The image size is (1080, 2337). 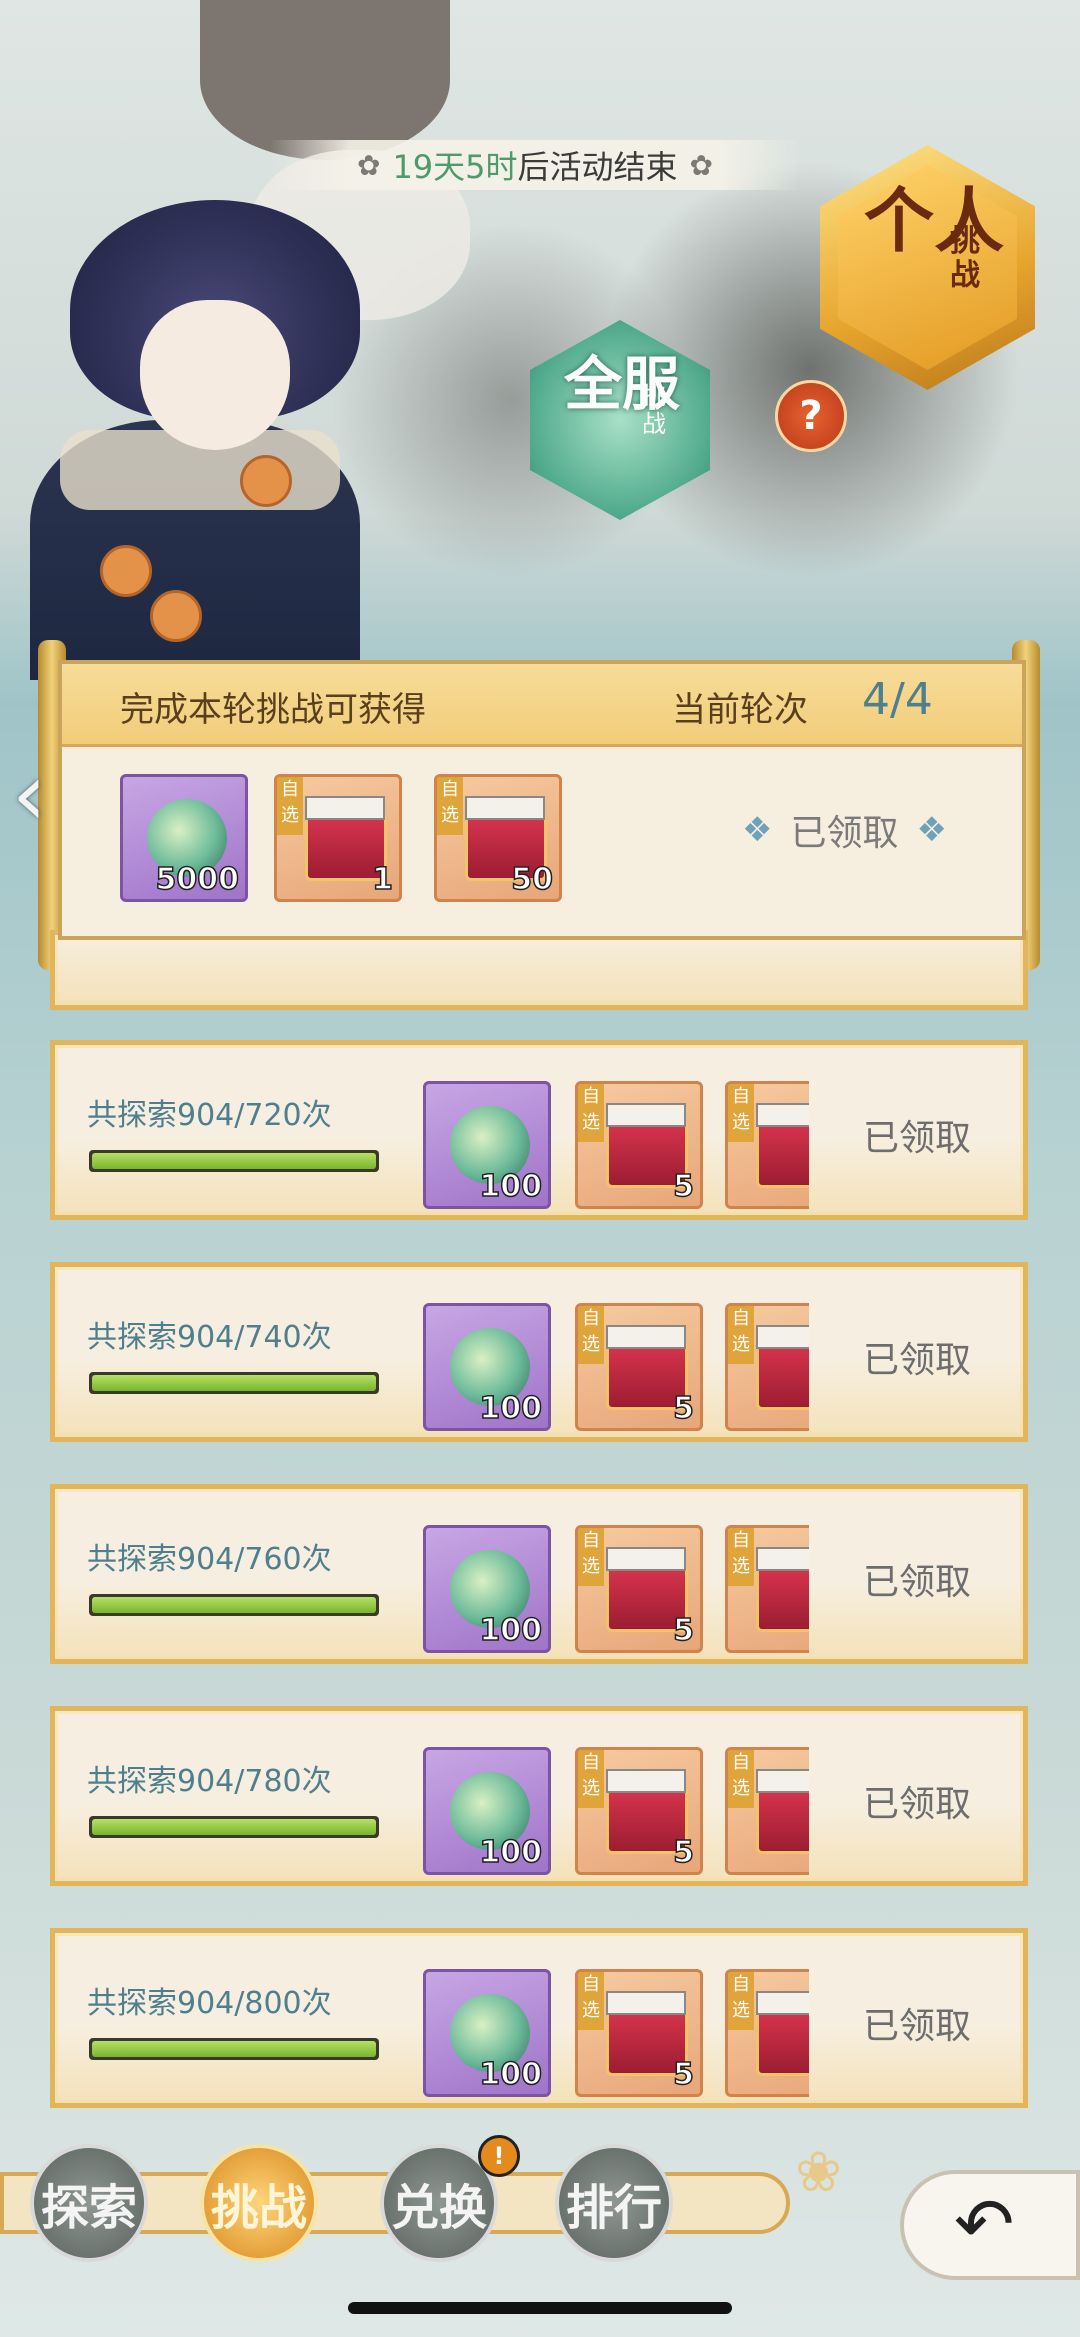 What do you see at coordinates (325, 80) in the screenshot?
I see `ghost-figure` at bounding box center [325, 80].